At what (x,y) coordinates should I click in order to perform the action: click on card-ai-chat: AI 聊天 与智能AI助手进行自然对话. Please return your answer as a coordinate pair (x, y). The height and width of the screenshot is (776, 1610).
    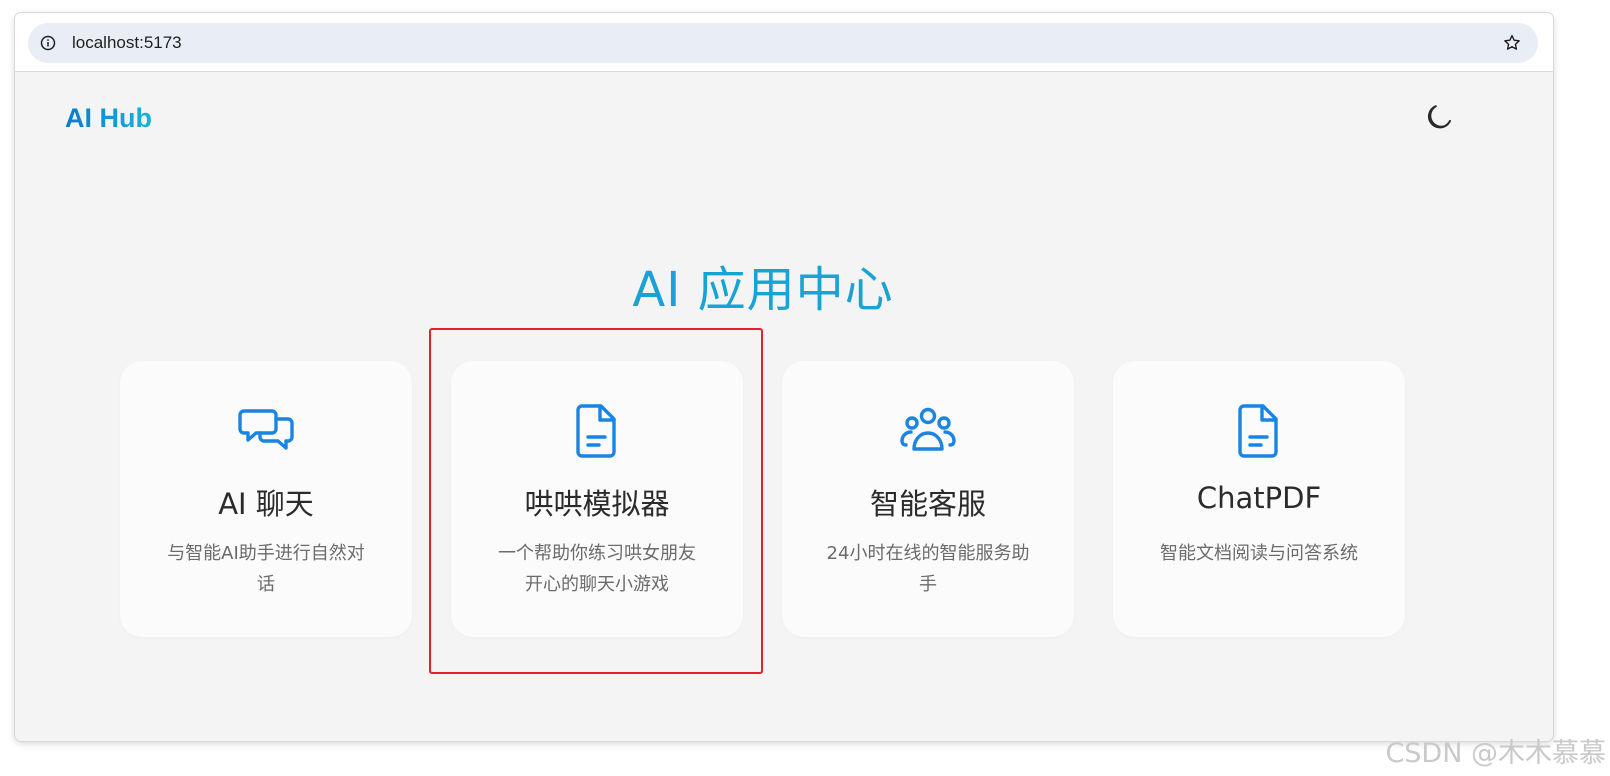
    Looking at the image, I should click on (266, 499).